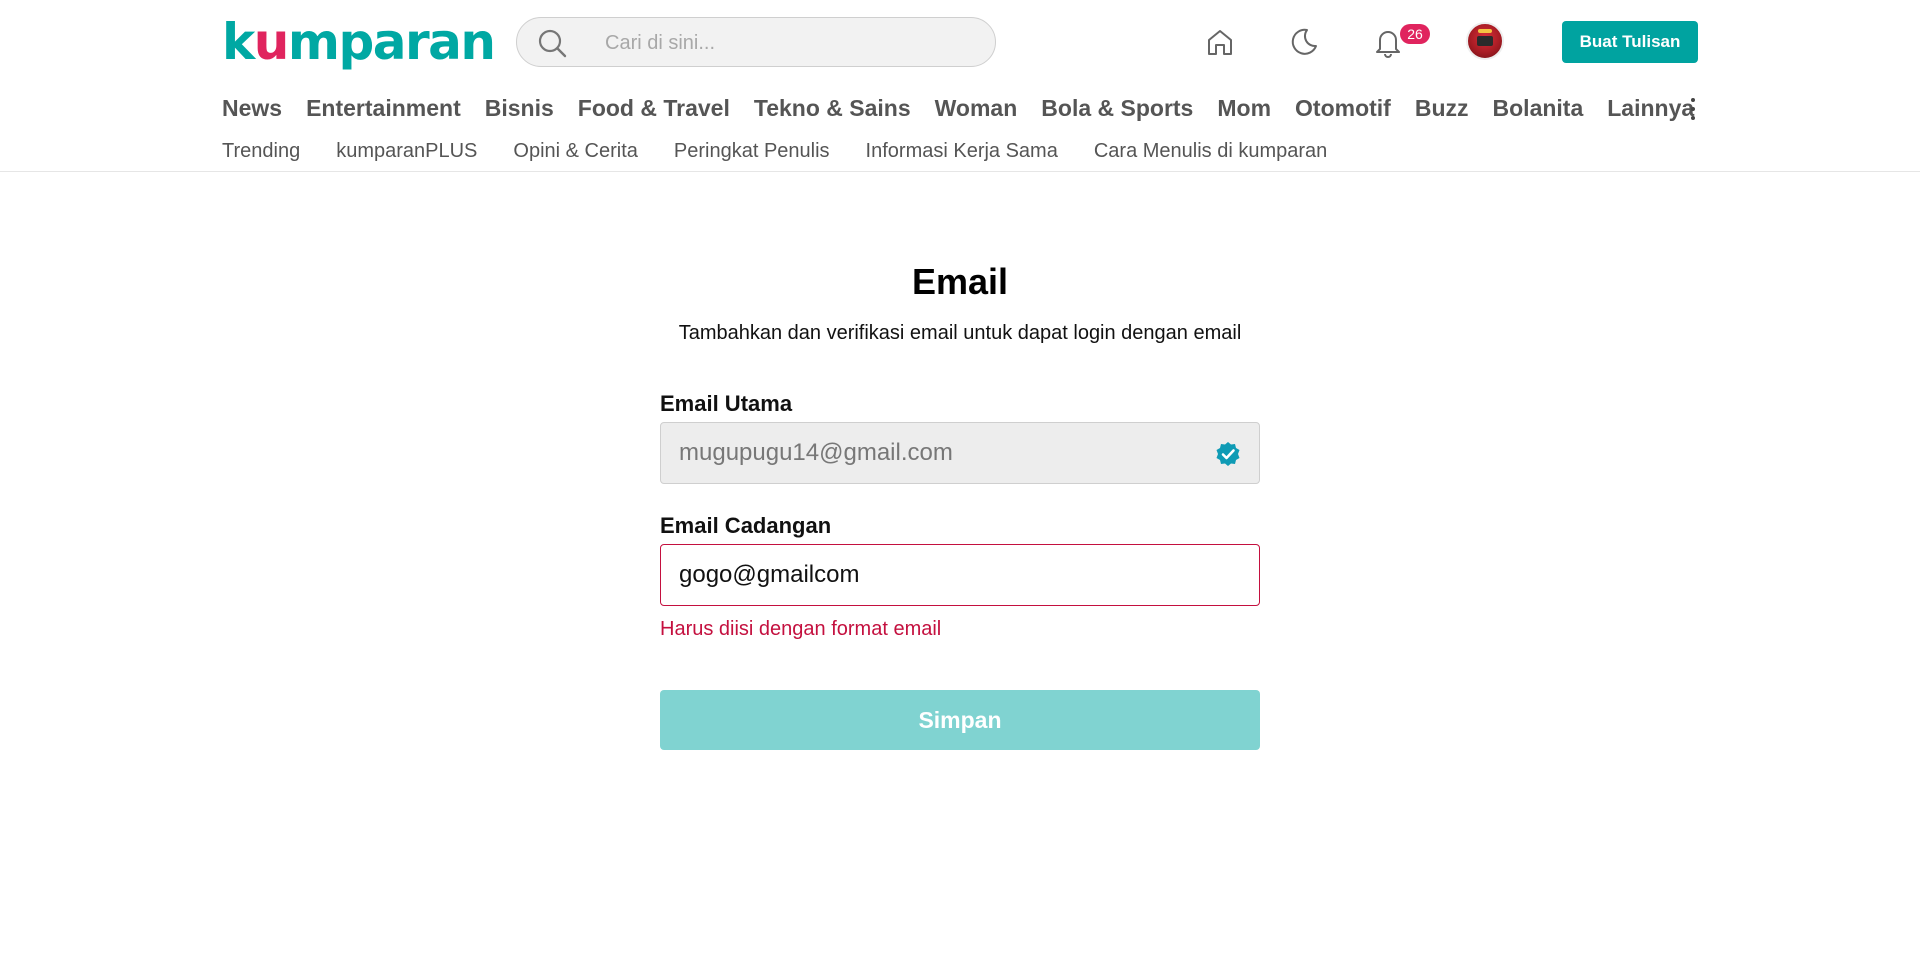  Describe the element at coordinates (726, 403) in the screenshot. I see `primary-email-label: Email Utama` at that location.